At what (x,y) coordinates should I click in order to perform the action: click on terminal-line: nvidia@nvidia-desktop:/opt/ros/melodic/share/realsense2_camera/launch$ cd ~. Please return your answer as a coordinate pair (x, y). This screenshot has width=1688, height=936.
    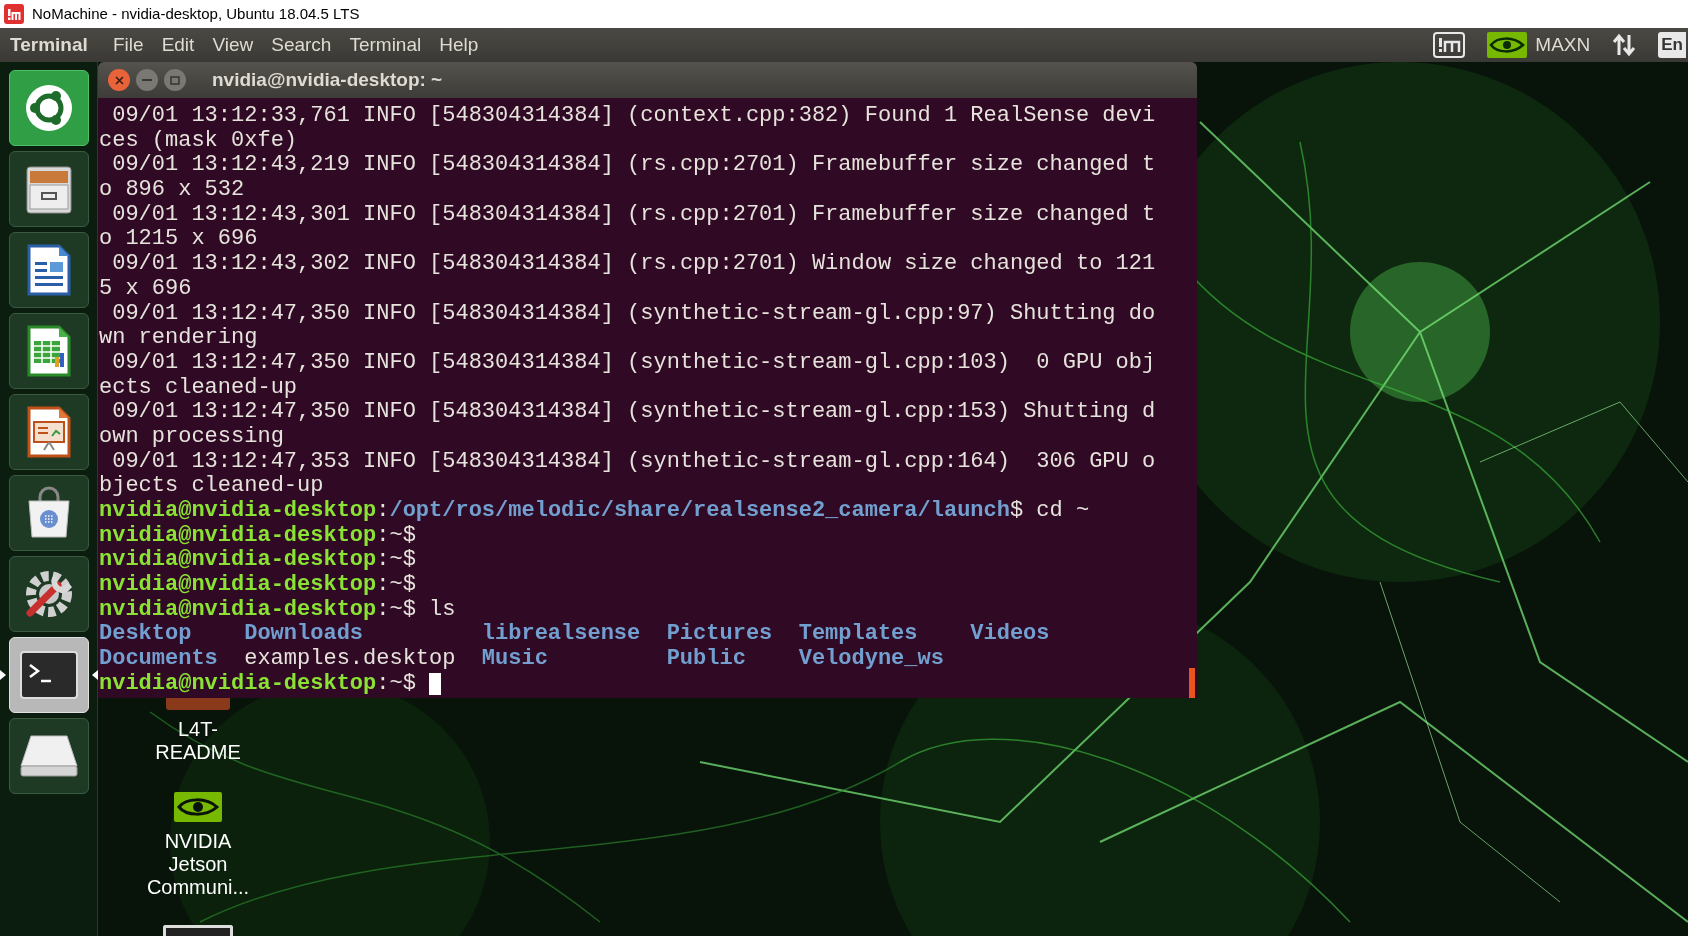
    Looking at the image, I should click on (594, 511).